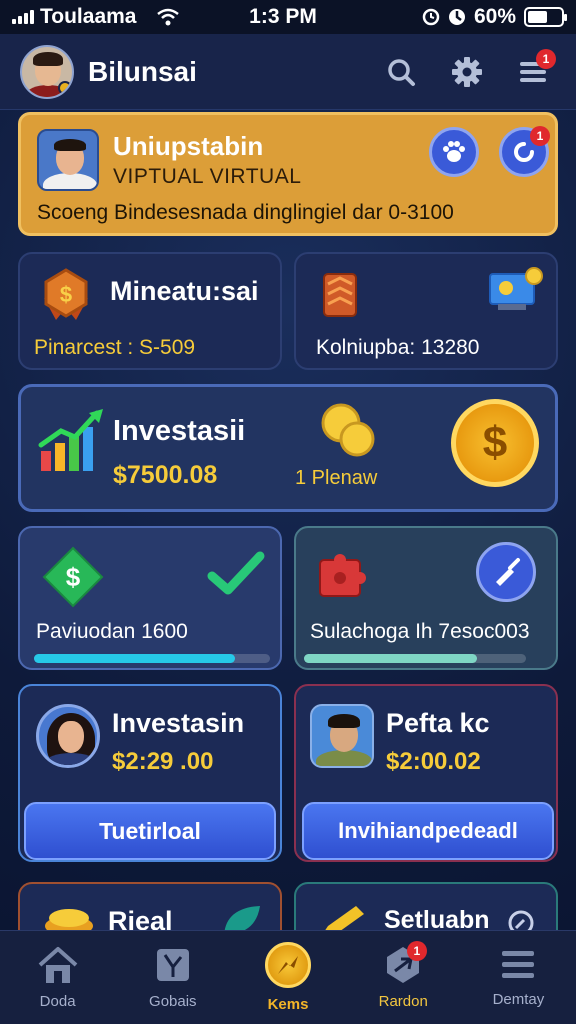  Describe the element at coordinates (416, 951) in the screenshot. I see `nav-badge: 1` at that location.